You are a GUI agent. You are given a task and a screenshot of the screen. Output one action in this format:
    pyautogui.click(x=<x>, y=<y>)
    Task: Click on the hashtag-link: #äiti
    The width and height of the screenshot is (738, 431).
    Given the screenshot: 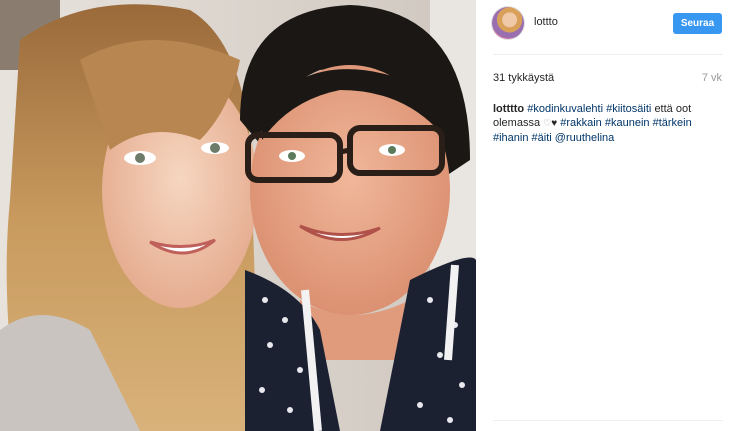 What is the action you would take?
    pyautogui.click(x=542, y=138)
    